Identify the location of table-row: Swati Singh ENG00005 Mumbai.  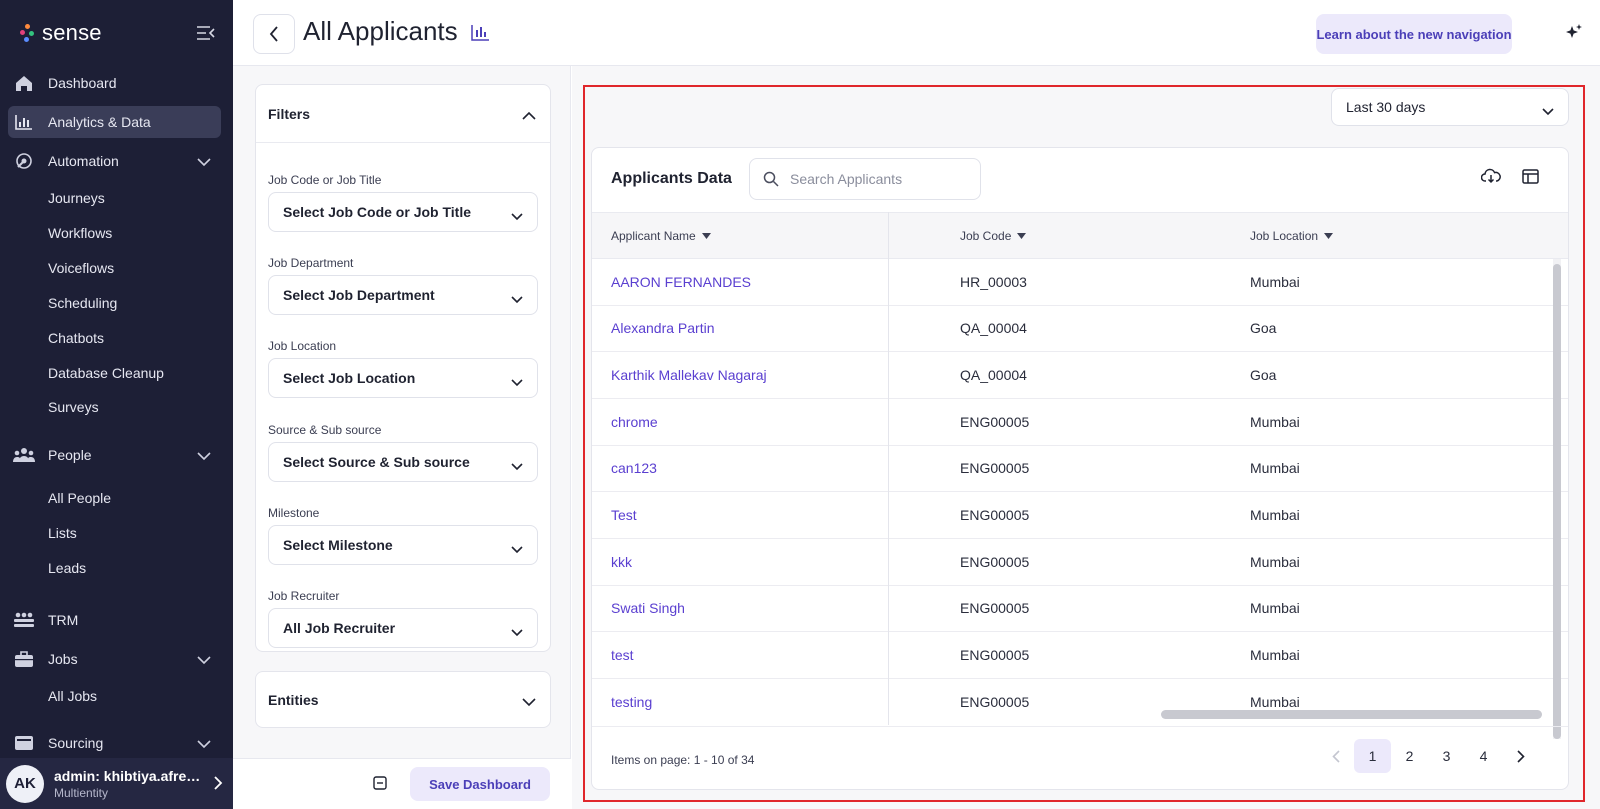
(1080, 608).